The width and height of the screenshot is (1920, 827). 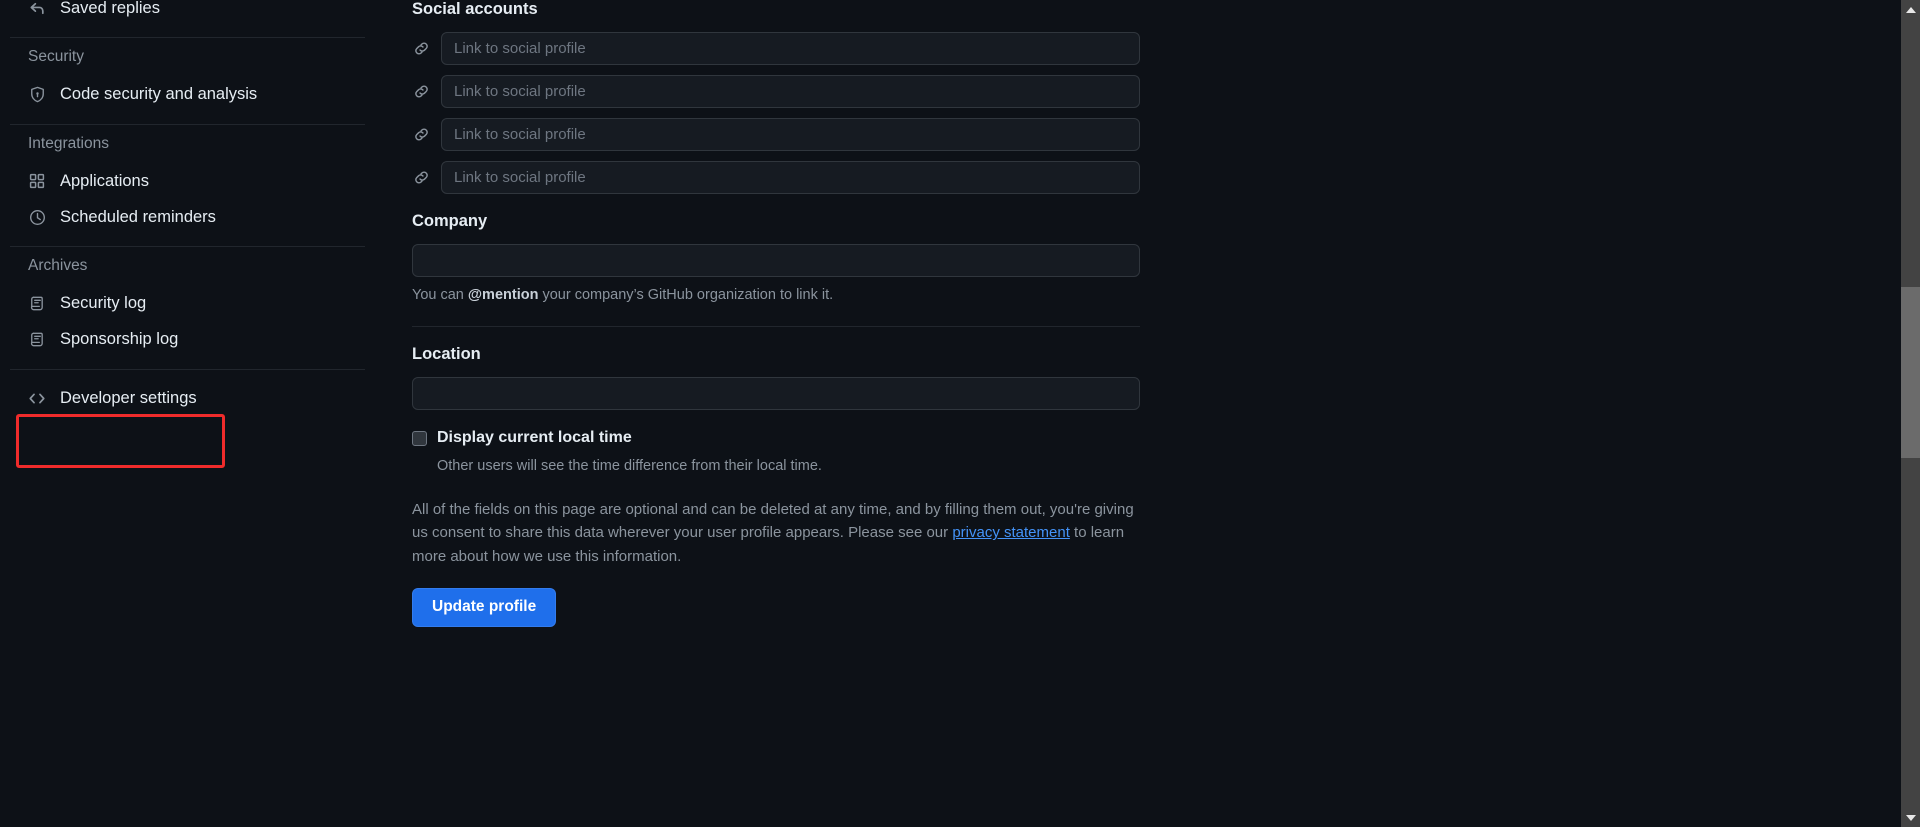 What do you see at coordinates (475, 9) in the screenshot?
I see `social-accounts-heading: Social accounts` at bounding box center [475, 9].